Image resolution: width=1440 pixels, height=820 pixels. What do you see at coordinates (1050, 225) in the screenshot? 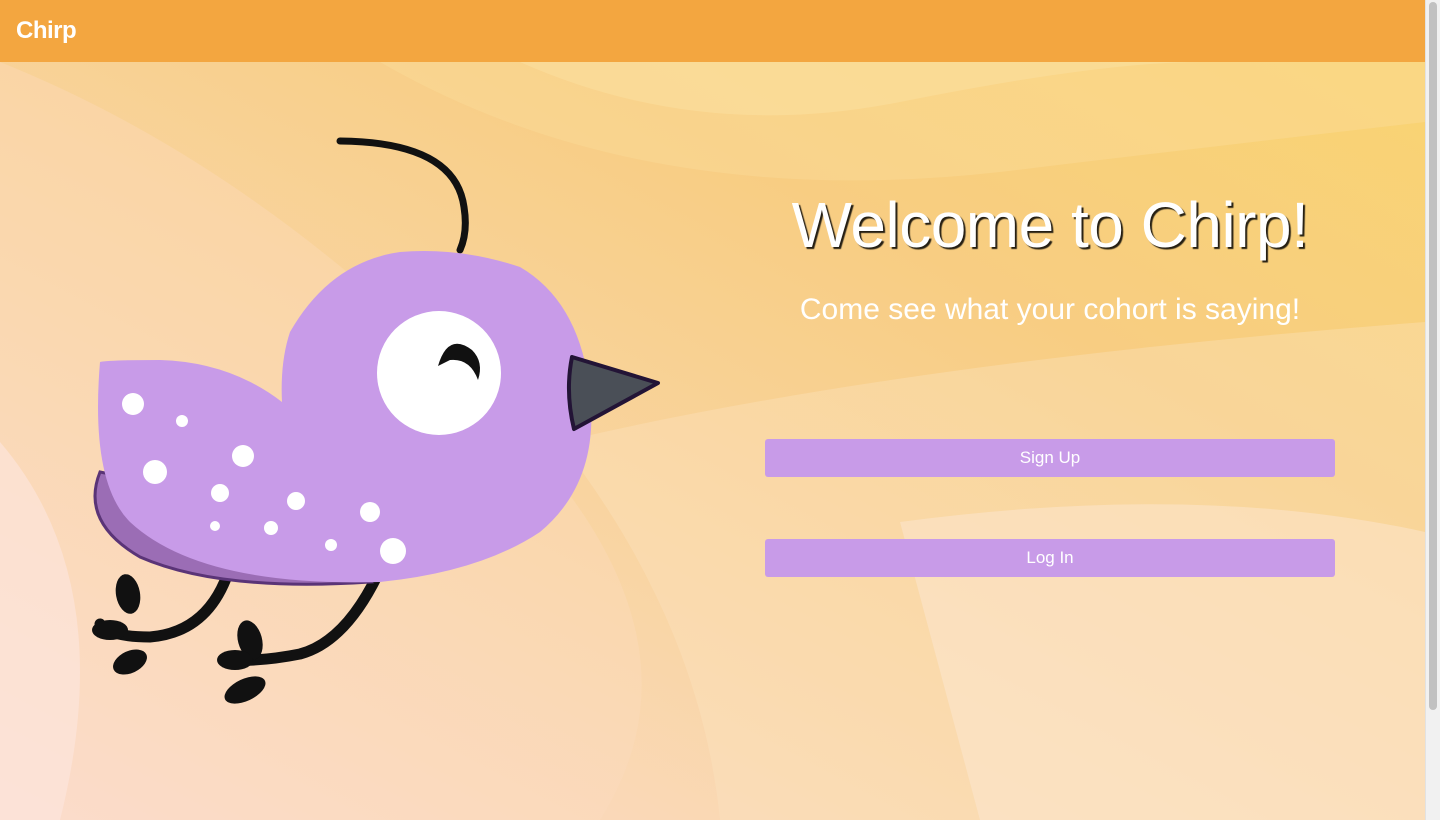
I see `welcome-heading: Welcome to Chirp!` at bounding box center [1050, 225].